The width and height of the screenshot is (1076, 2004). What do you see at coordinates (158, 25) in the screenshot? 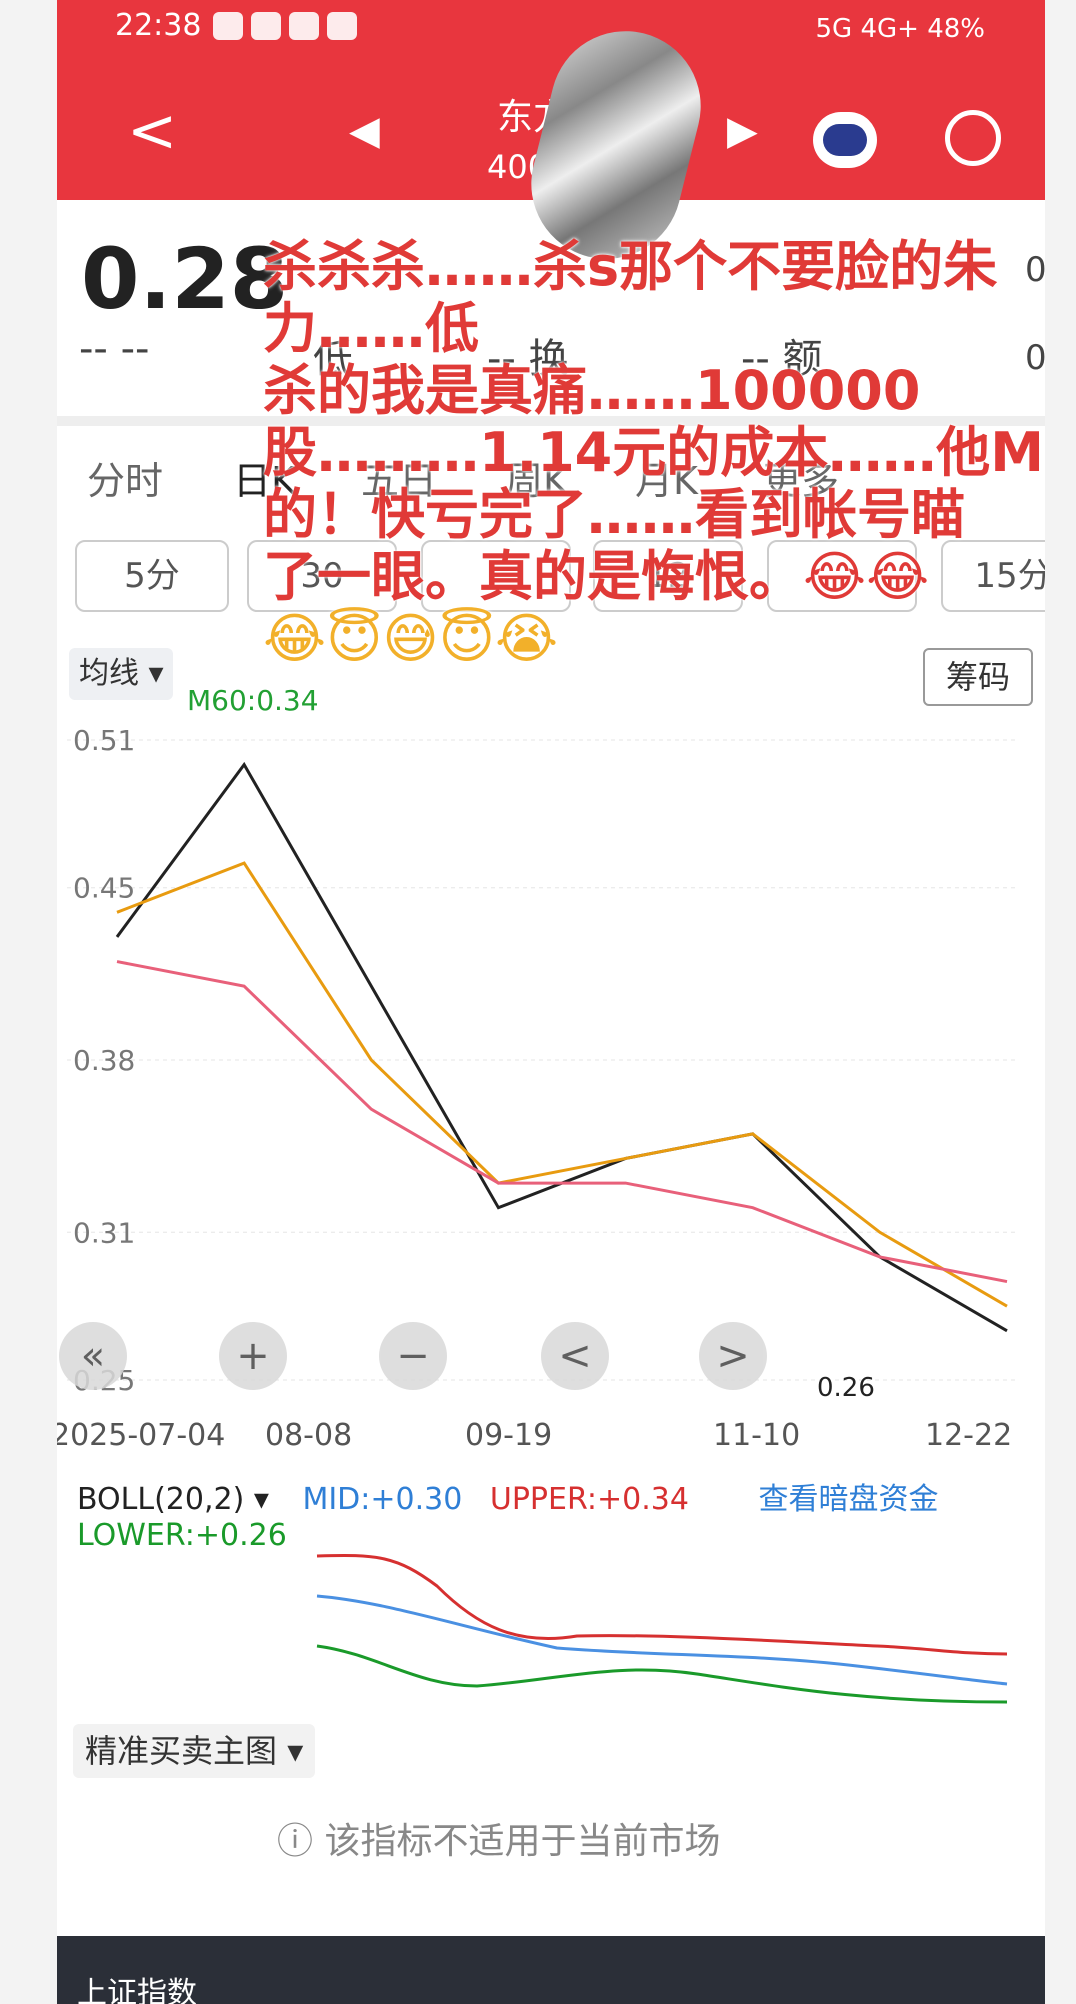
I see `clock: 22:38` at bounding box center [158, 25].